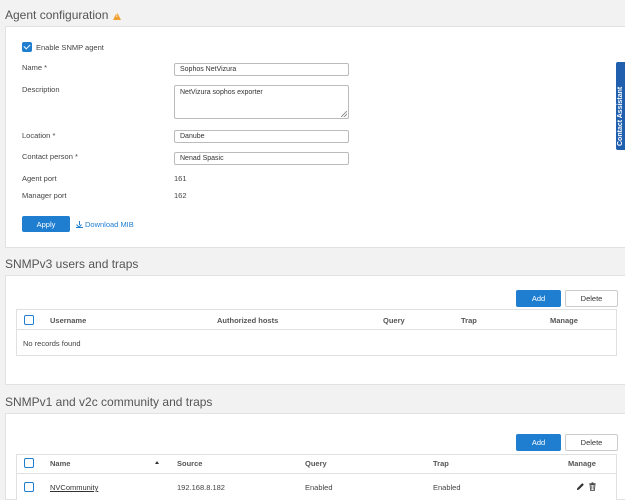  What do you see at coordinates (180, 195) in the screenshot?
I see `manager-port-value: 162` at bounding box center [180, 195].